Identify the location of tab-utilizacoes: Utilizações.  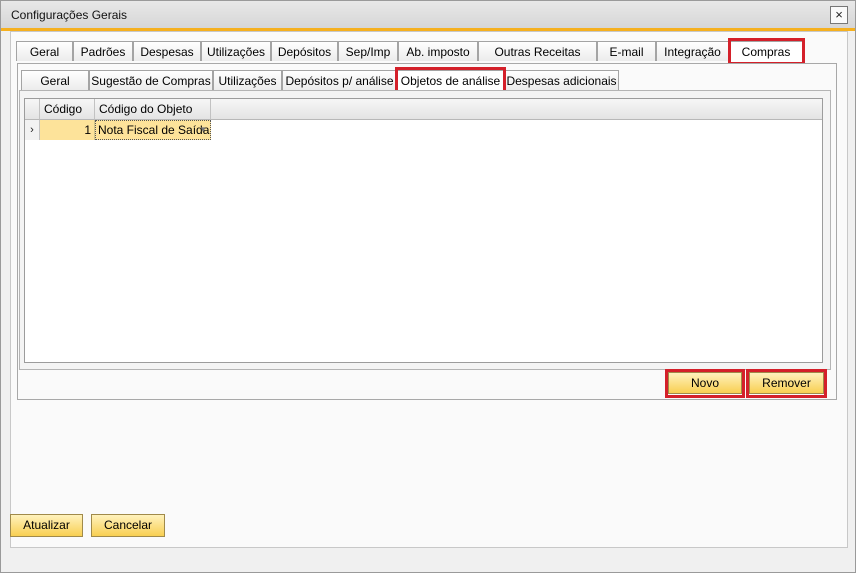
(236, 51).